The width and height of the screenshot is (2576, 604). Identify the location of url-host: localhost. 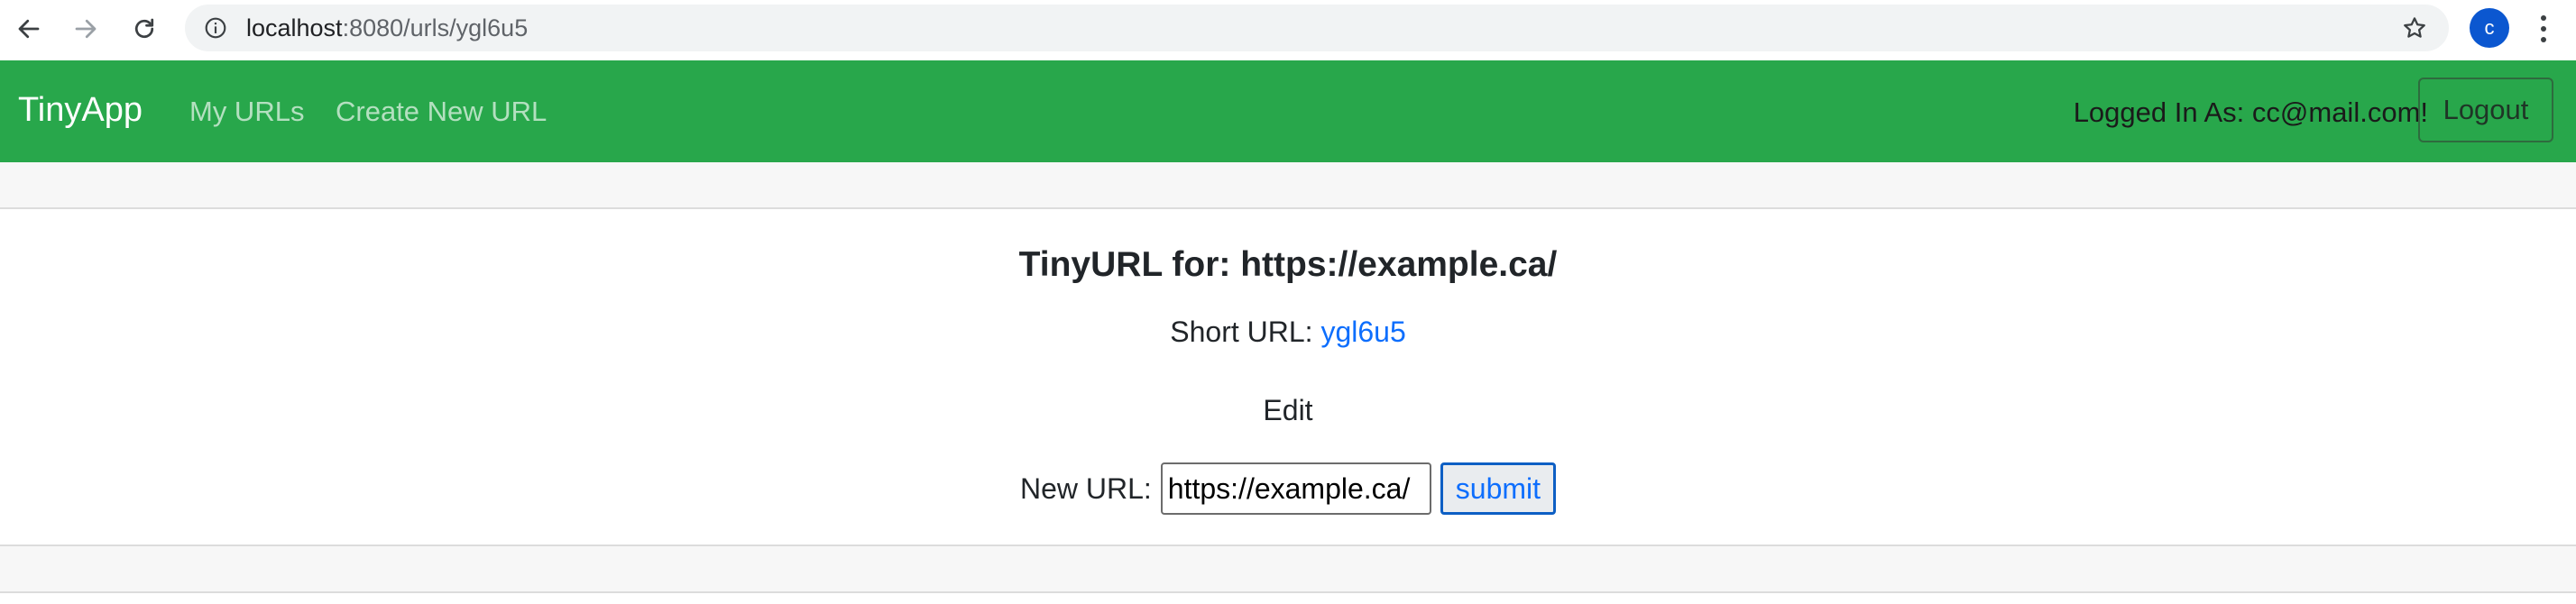
(294, 27).